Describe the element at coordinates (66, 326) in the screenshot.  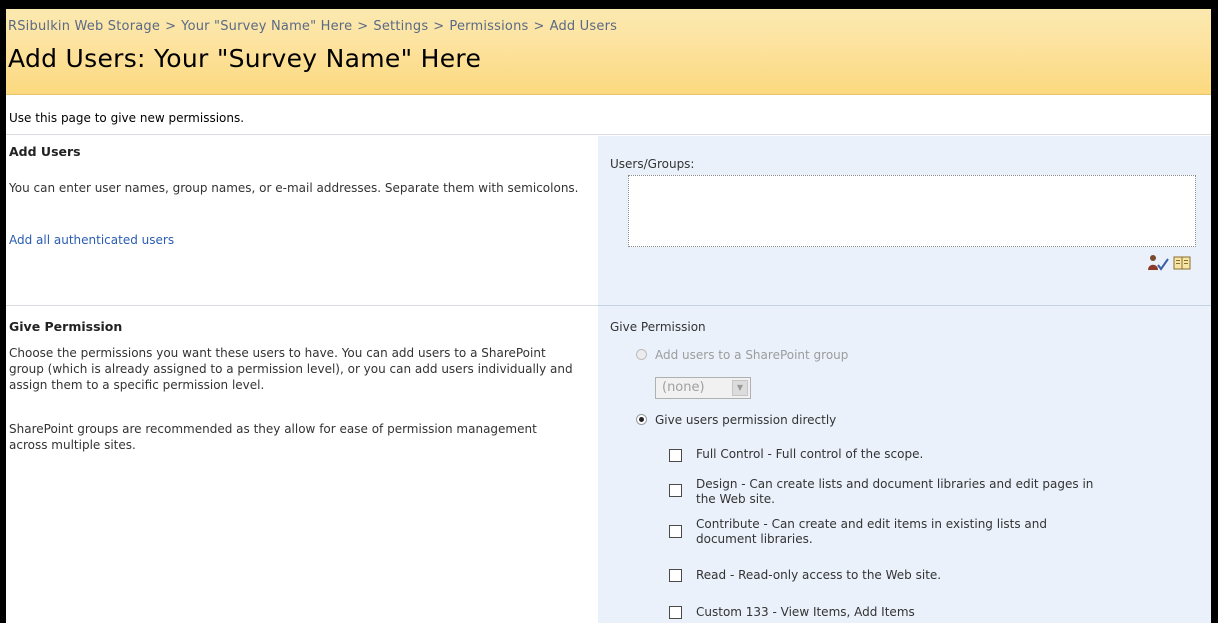
I see `give-permission-title: Give Permission` at that location.